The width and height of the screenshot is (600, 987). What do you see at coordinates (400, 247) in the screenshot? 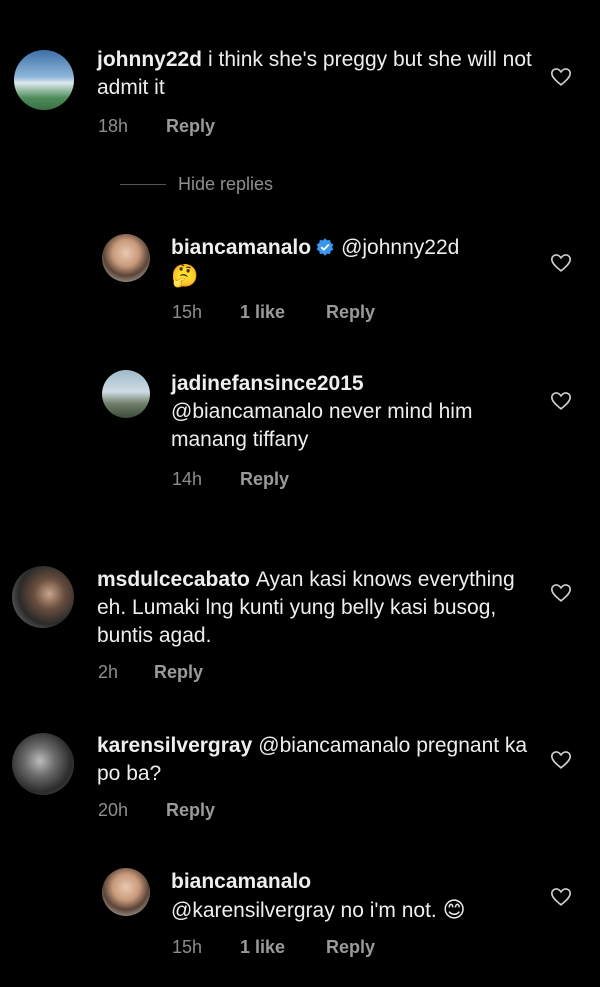
I see `mention-link: @johnny22d` at bounding box center [400, 247].